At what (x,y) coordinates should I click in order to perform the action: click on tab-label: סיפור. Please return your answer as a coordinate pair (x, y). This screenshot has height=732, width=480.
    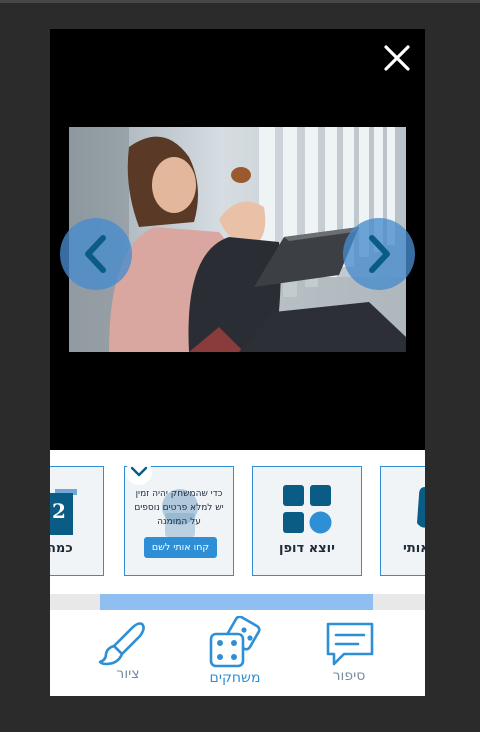
    Looking at the image, I should click on (349, 676).